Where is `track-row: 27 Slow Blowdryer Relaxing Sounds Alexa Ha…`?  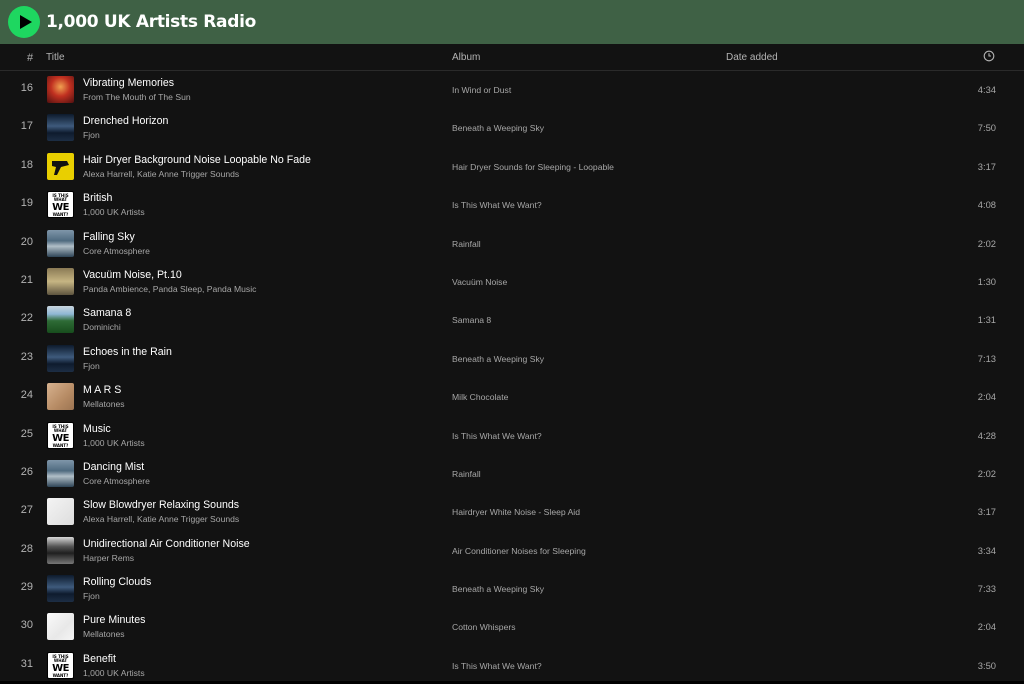 track-row: 27 Slow Blowdryer Relaxing Sounds Alexa Ha… is located at coordinates (512, 511).